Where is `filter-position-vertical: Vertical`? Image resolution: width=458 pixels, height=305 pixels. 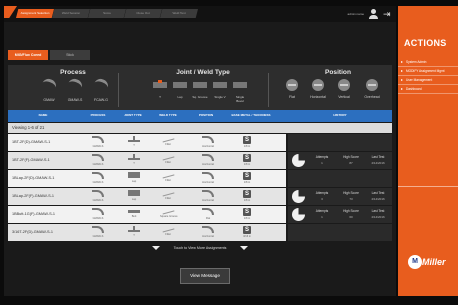 filter-position-vertical: Vertical is located at coordinates (344, 91).